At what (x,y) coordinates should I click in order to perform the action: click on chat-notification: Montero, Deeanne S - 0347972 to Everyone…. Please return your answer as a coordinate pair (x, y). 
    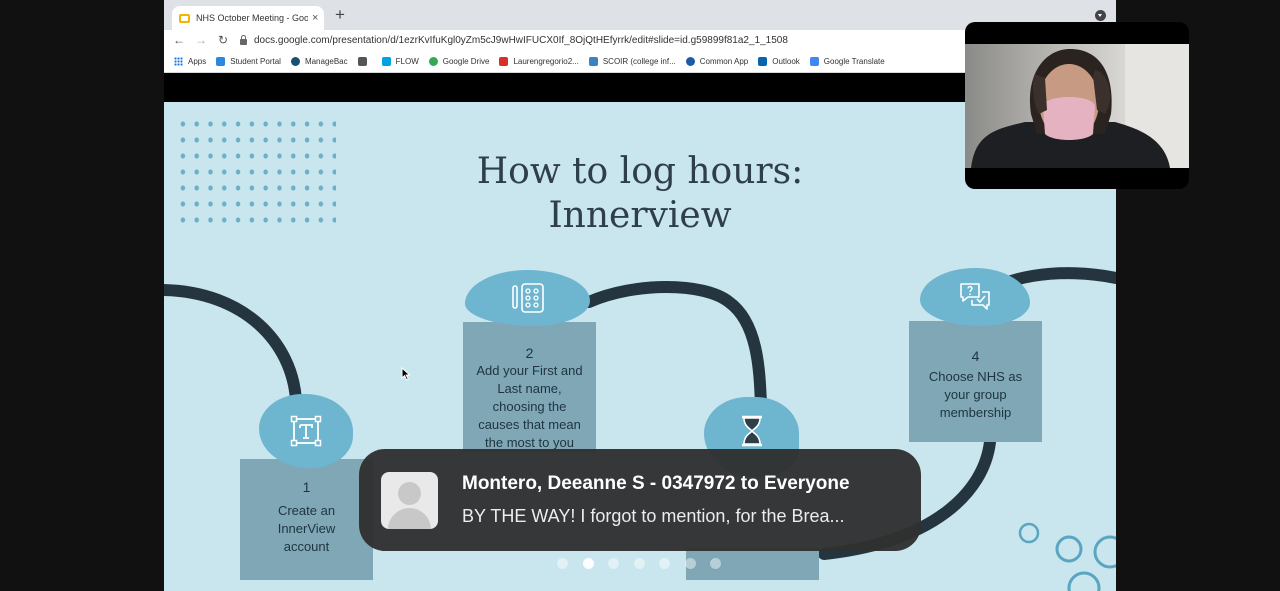
    Looking at the image, I should click on (640, 500).